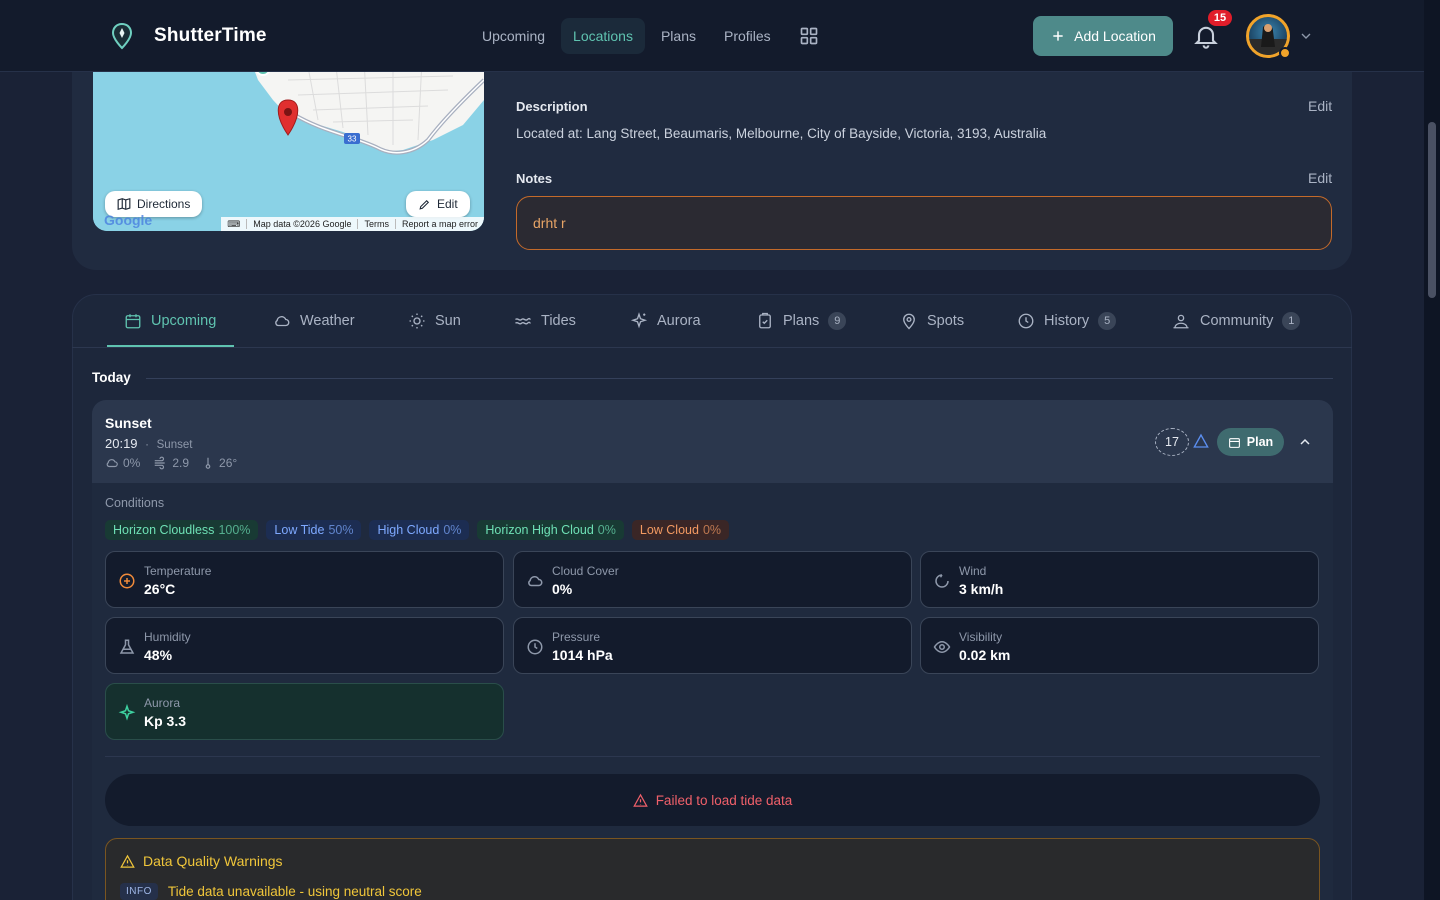 Image resolution: width=1440 pixels, height=900 pixels. Describe the element at coordinates (438, 204) in the screenshot. I see `map-edit-button: Edit` at that location.